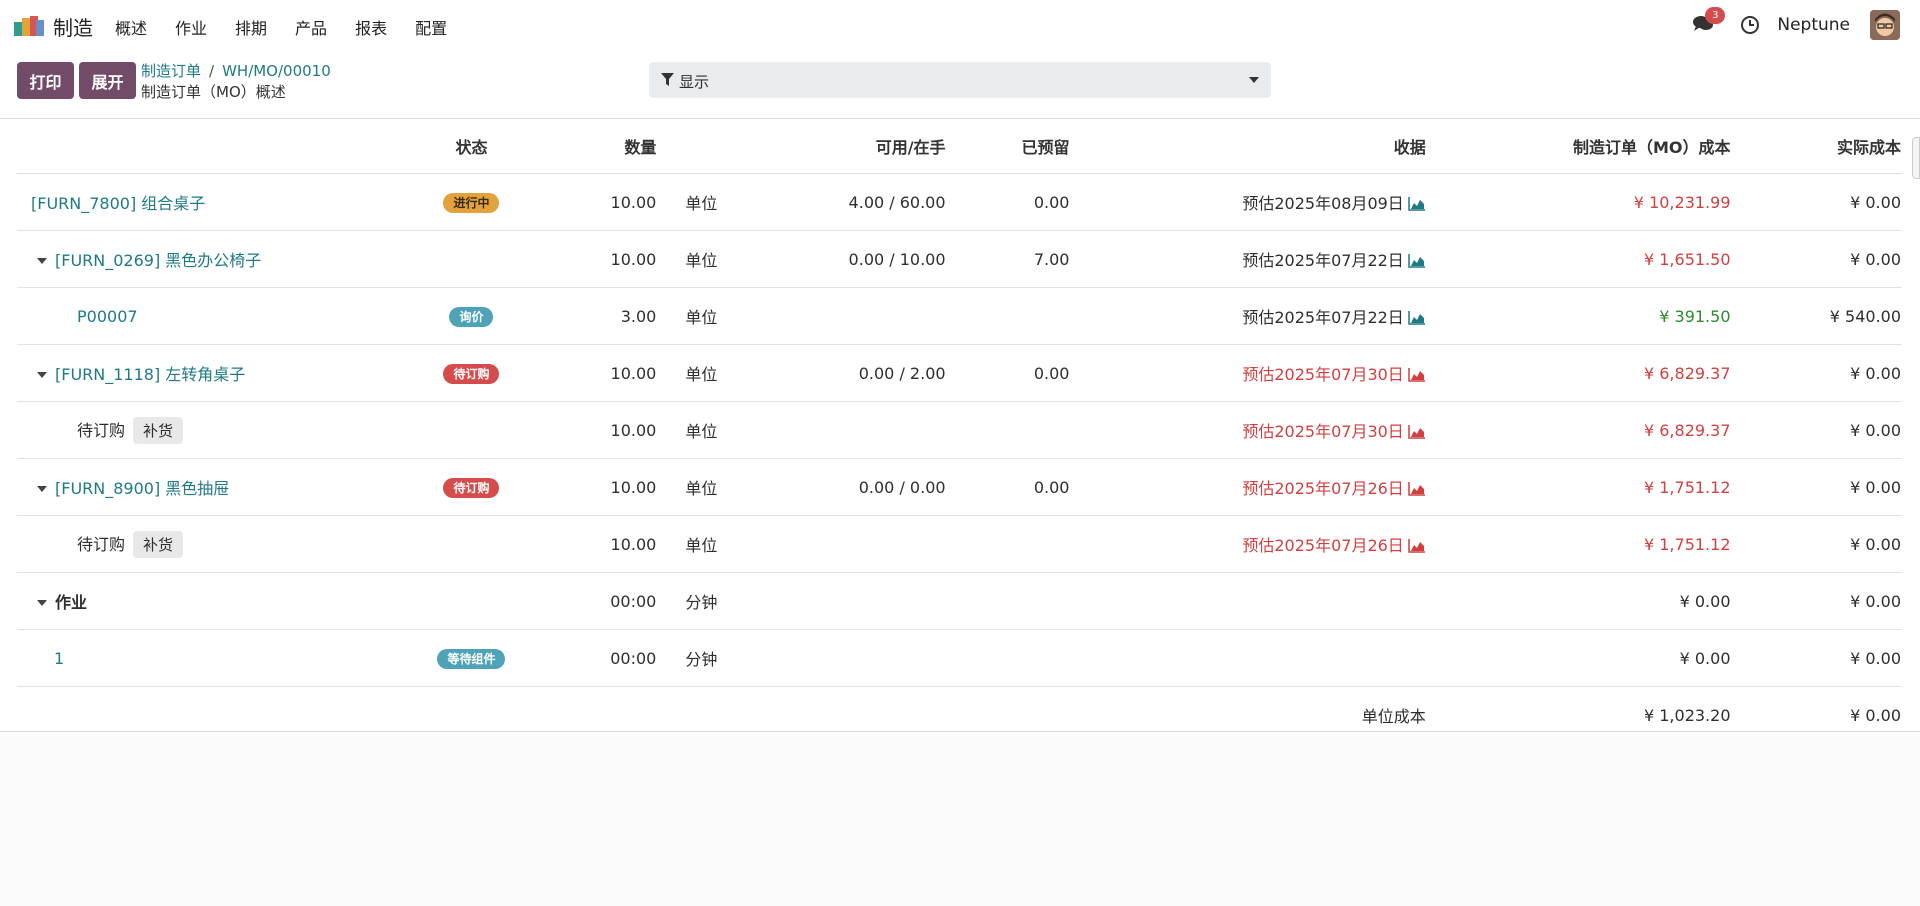  Describe the element at coordinates (1916, 158) in the screenshot. I see `scrollbar` at that location.